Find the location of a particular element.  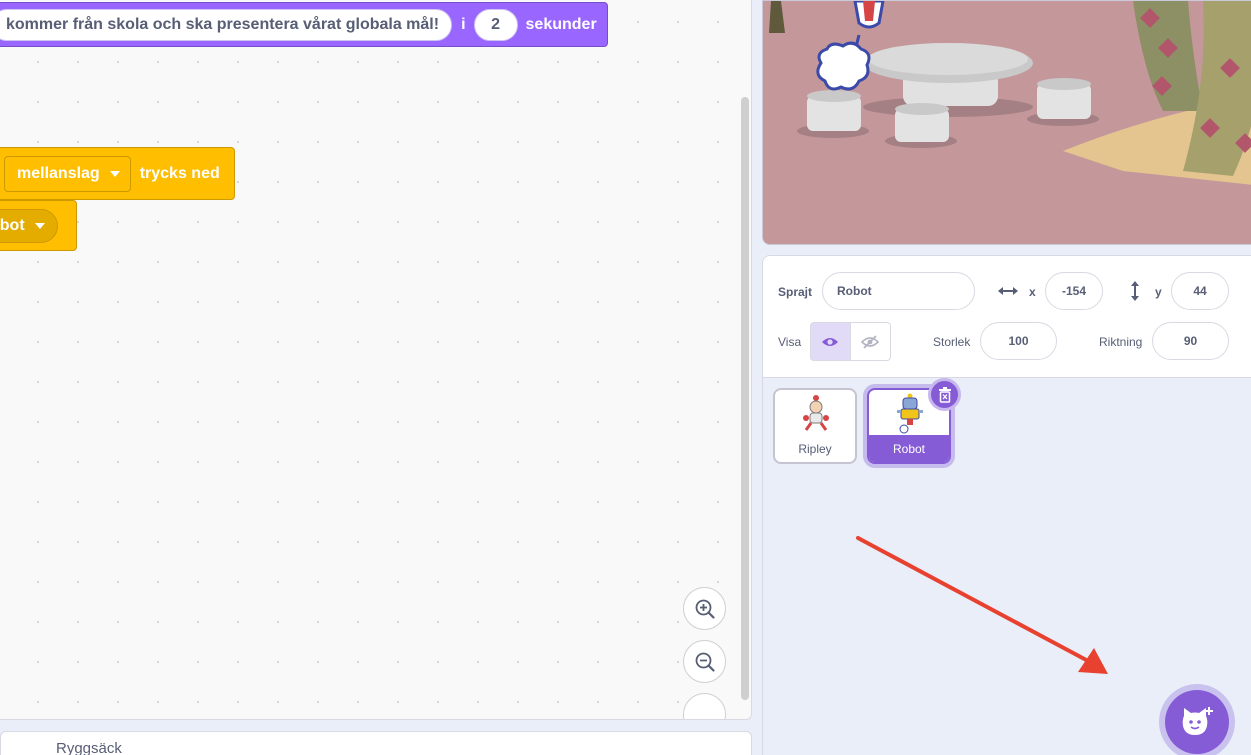

sprite-tile-label: Robot is located at coordinates (909, 448).